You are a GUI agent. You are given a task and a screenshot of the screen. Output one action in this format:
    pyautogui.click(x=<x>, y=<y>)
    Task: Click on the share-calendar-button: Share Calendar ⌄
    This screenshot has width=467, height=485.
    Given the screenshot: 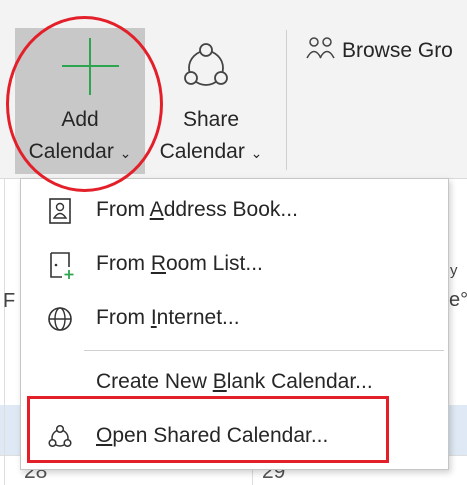 What is the action you would take?
    pyautogui.click(x=211, y=101)
    